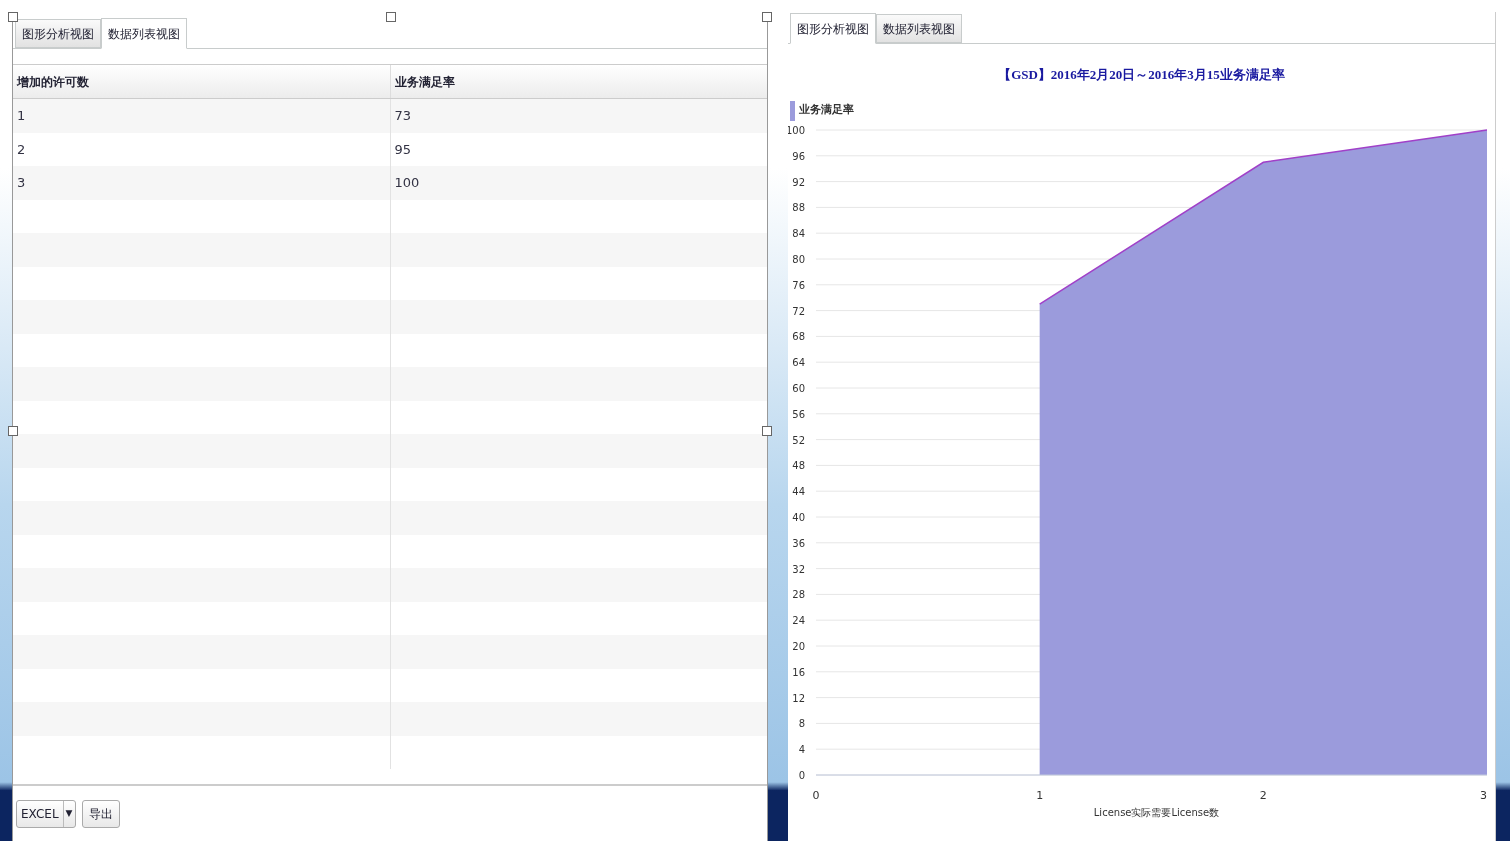 This screenshot has width=1510, height=841. What do you see at coordinates (578, 81) in the screenshot?
I see `column-header: 业务满足率` at bounding box center [578, 81].